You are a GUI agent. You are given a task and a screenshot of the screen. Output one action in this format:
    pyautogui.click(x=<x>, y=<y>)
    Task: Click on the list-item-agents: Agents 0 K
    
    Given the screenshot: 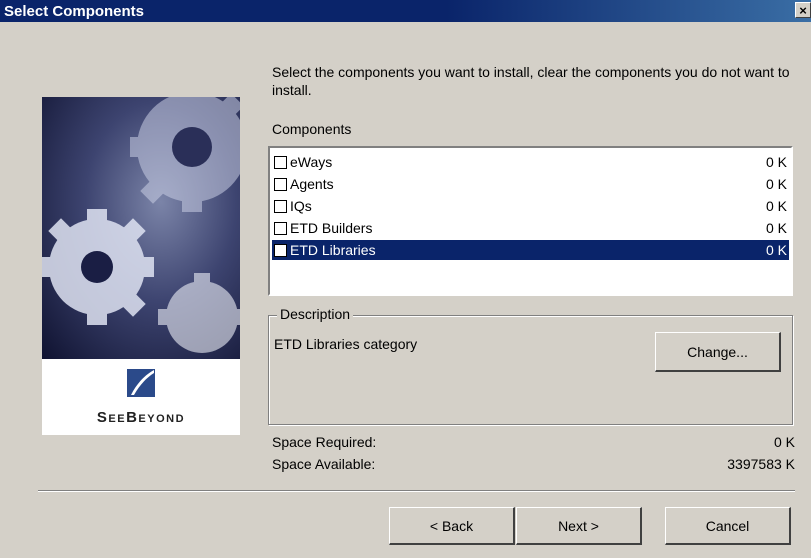 What is the action you would take?
    pyautogui.click(x=530, y=184)
    